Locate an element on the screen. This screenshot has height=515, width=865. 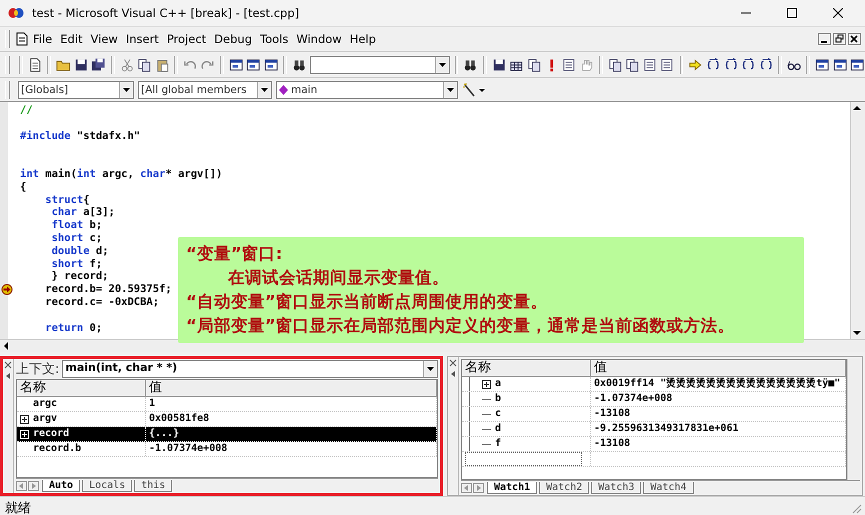
watch-name: d is located at coordinates (498, 429).